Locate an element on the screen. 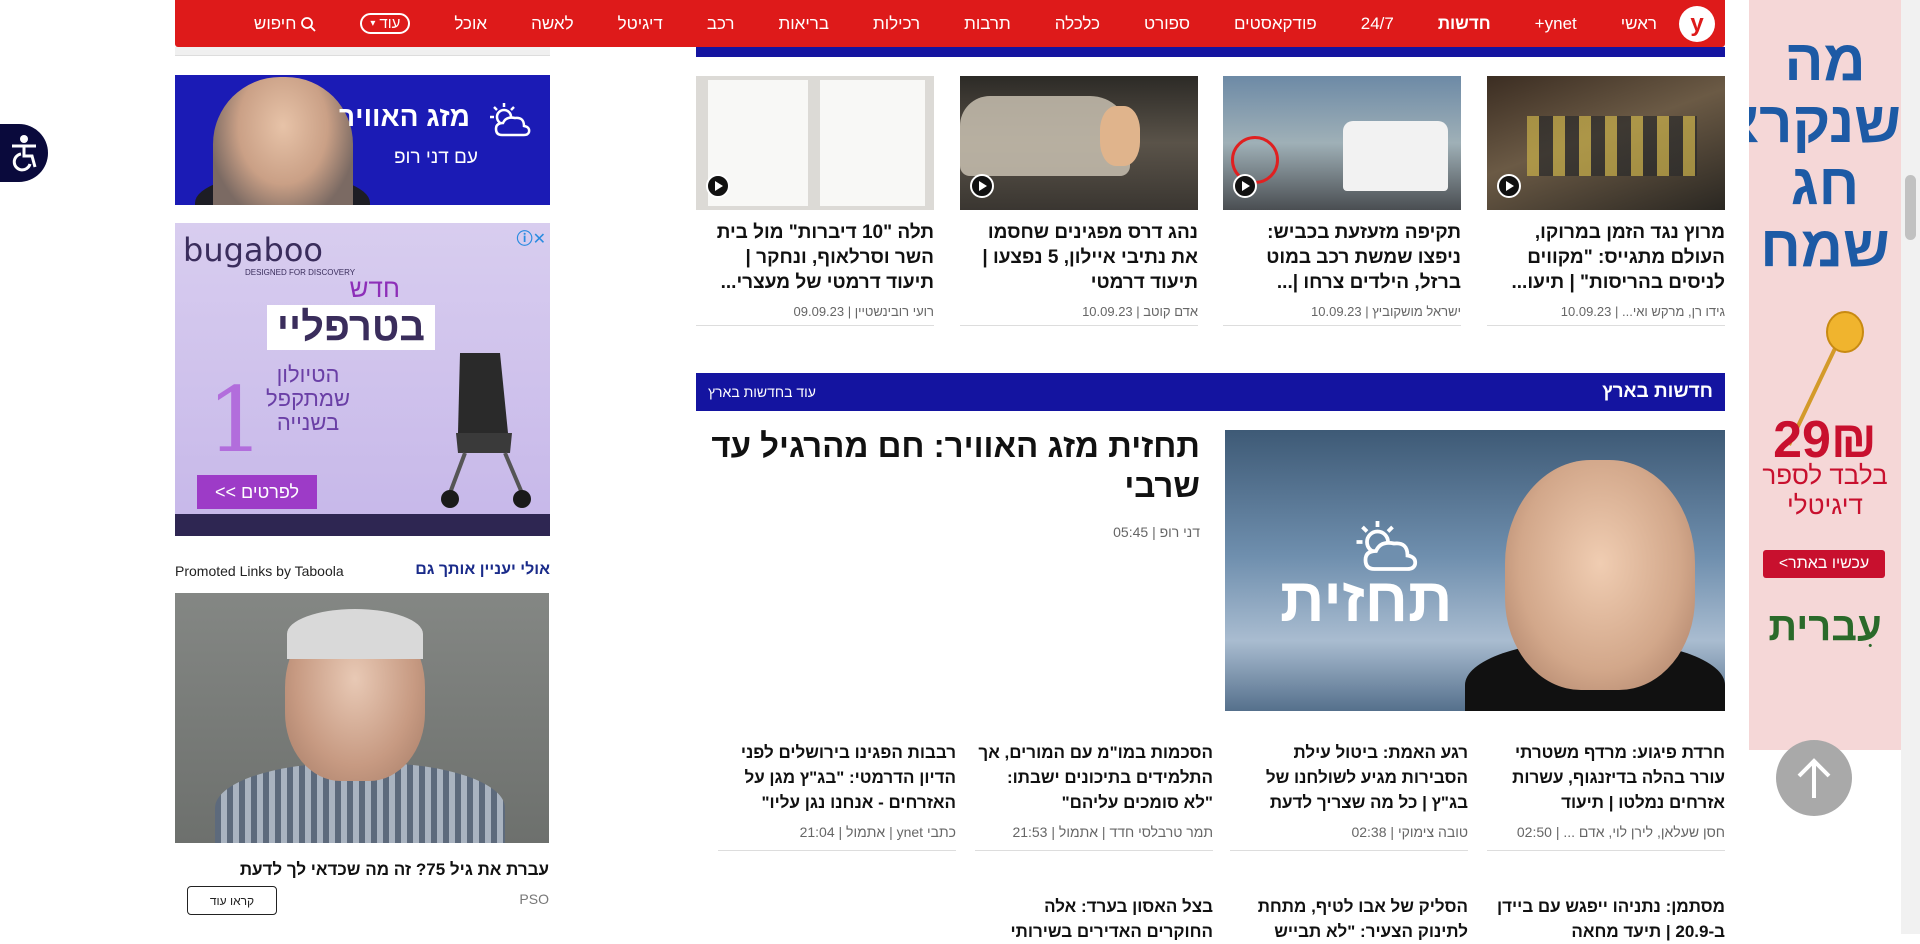 The width and height of the screenshot is (1920, 944). article-time: 21:04 is located at coordinates (817, 832).